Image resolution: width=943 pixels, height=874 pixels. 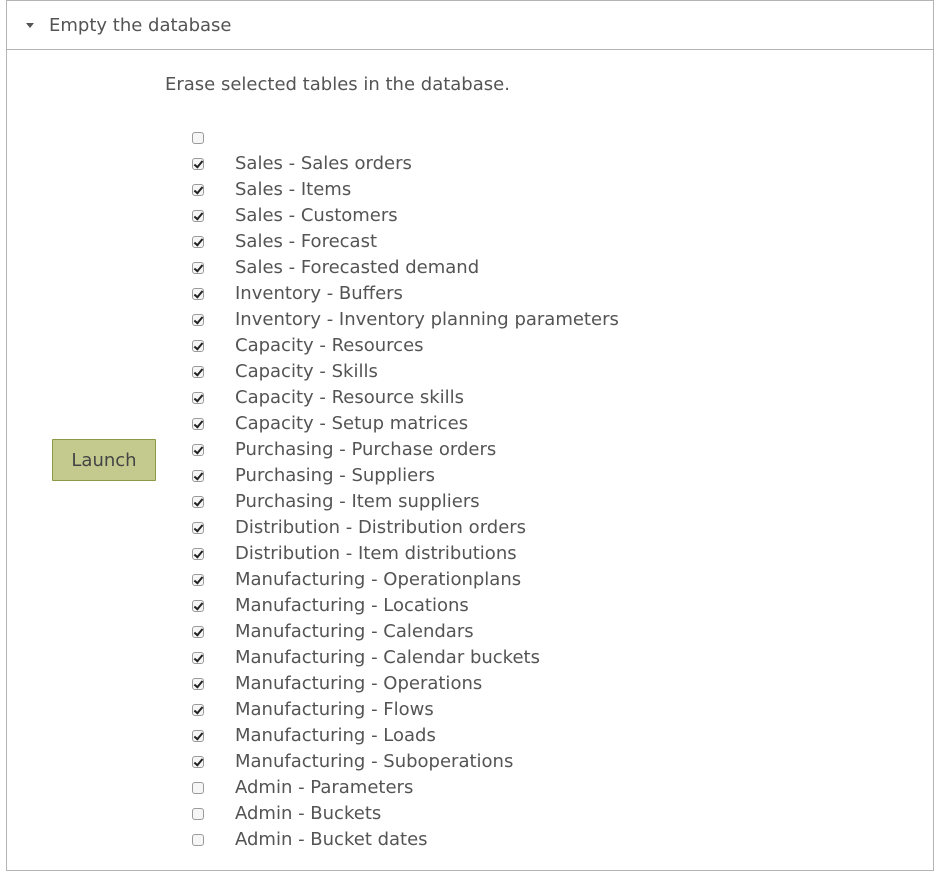 What do you see at coordinates (365, 450) in the screenshot?
I see `table-label: Purchasing - Purchase orders` at bounding box center [365, 450].